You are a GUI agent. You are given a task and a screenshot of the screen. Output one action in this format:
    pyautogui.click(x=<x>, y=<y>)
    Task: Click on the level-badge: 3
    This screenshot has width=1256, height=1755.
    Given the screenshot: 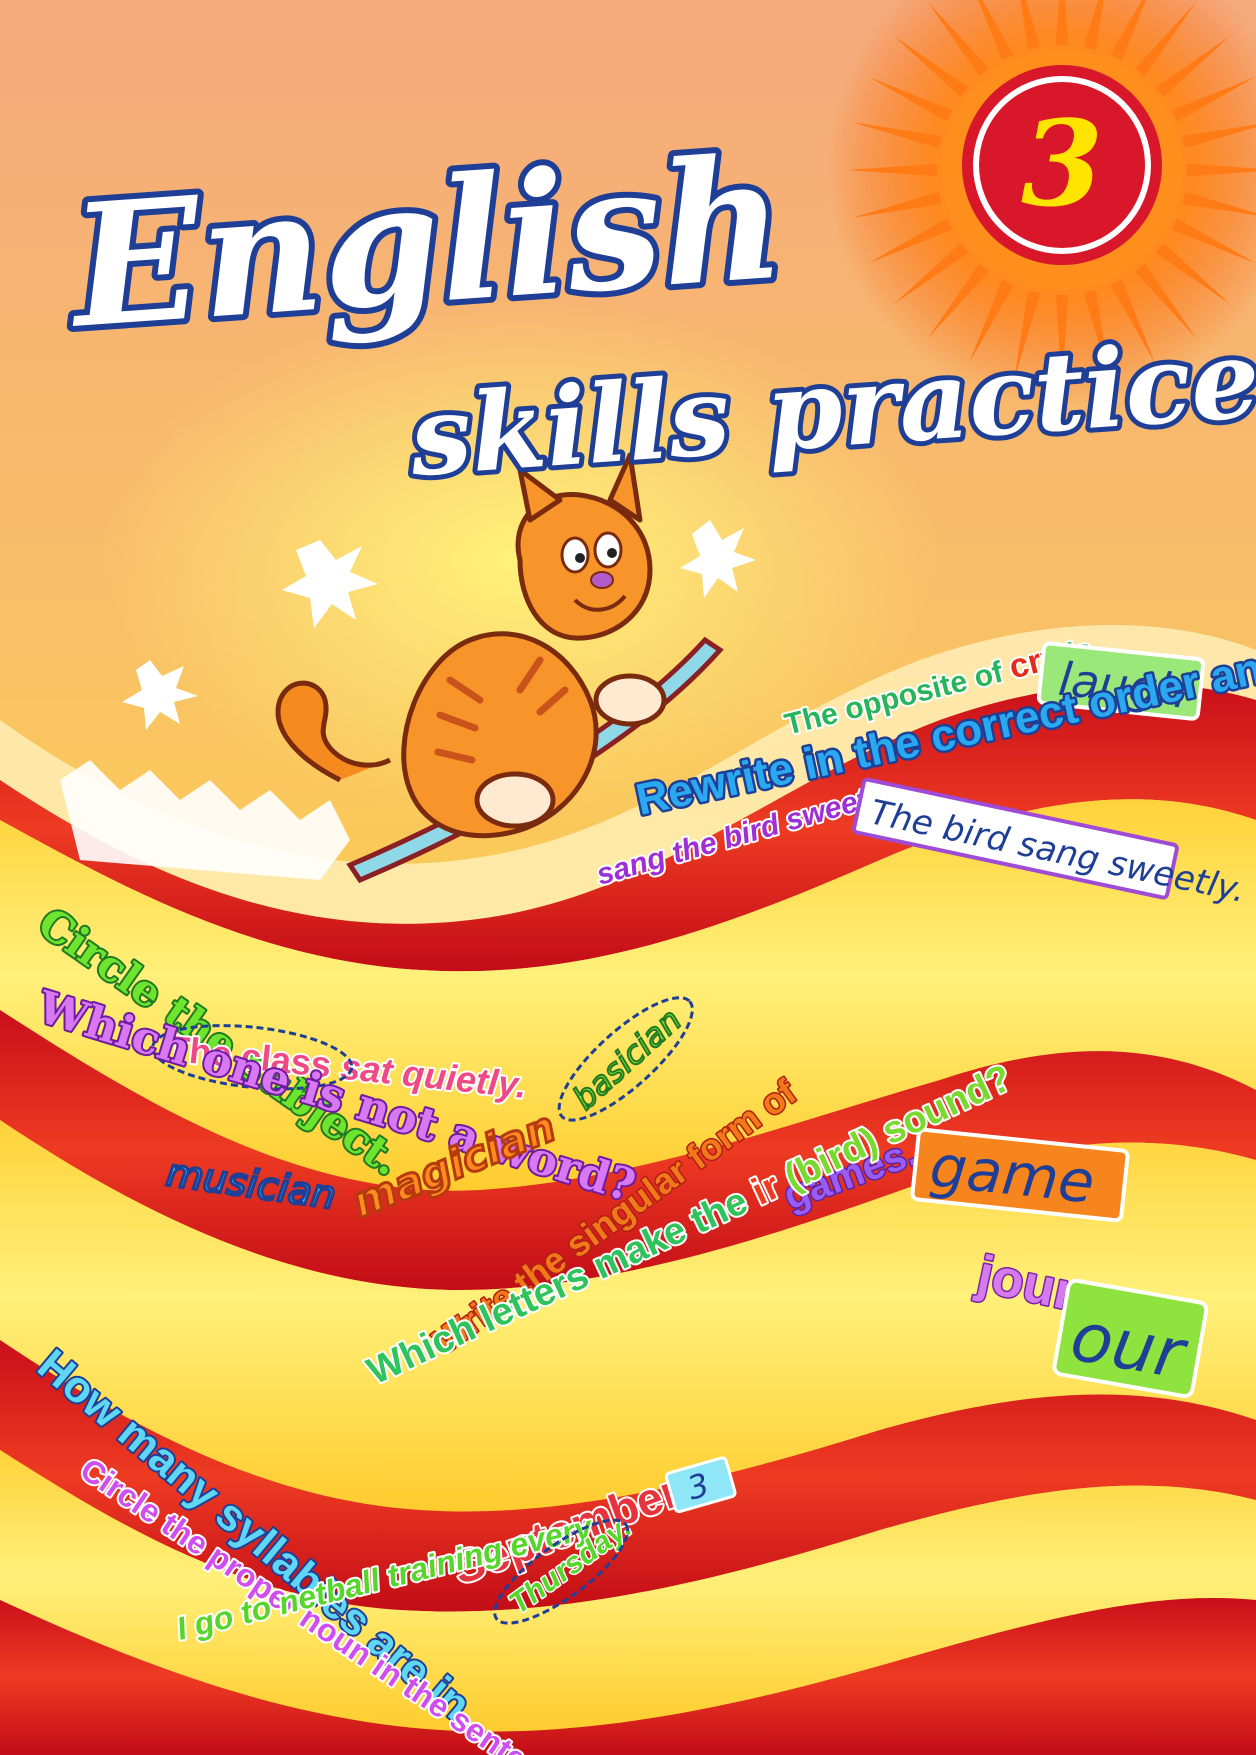 What is the action you would take?
    pyautogui.click(x=1062, y=165)
    